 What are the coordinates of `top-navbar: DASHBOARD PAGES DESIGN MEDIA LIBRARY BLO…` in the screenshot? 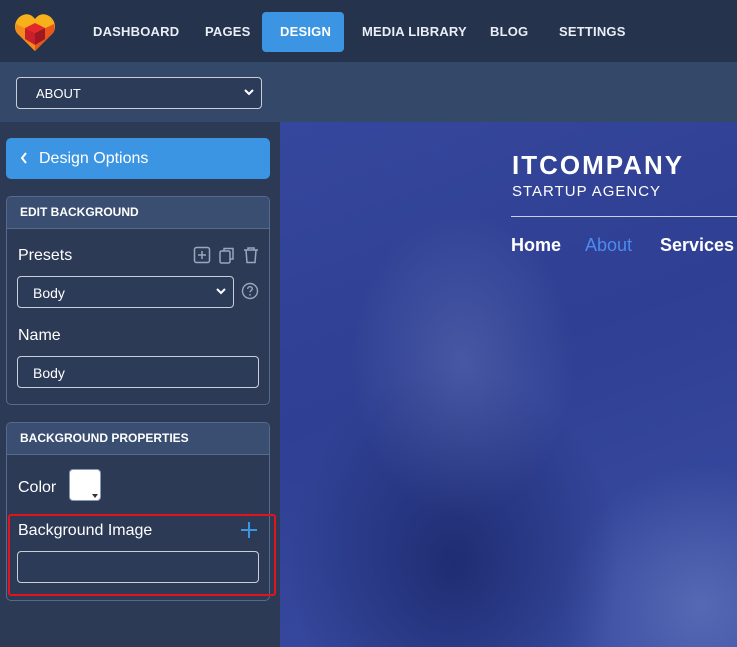 It's located at (368, 31).